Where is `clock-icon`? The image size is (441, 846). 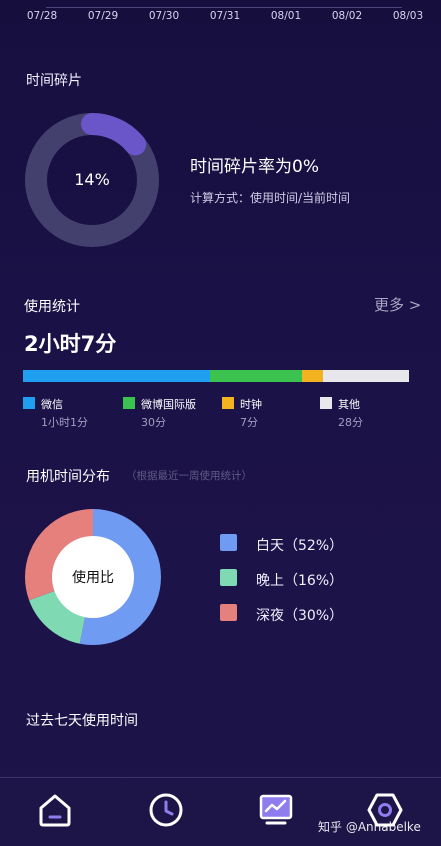 clock-icon is located at coordinates (166, 810).